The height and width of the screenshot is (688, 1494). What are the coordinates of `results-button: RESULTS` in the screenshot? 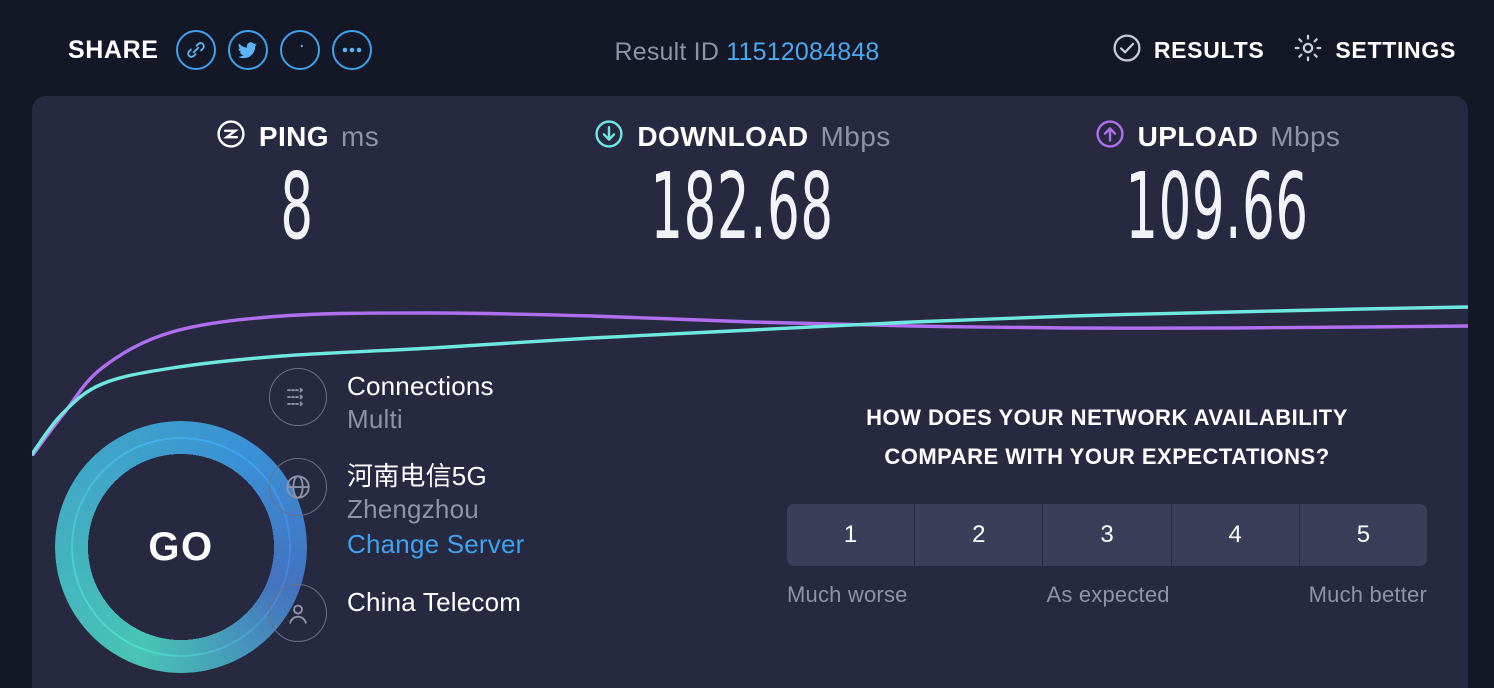 It's located at (1188, 50).